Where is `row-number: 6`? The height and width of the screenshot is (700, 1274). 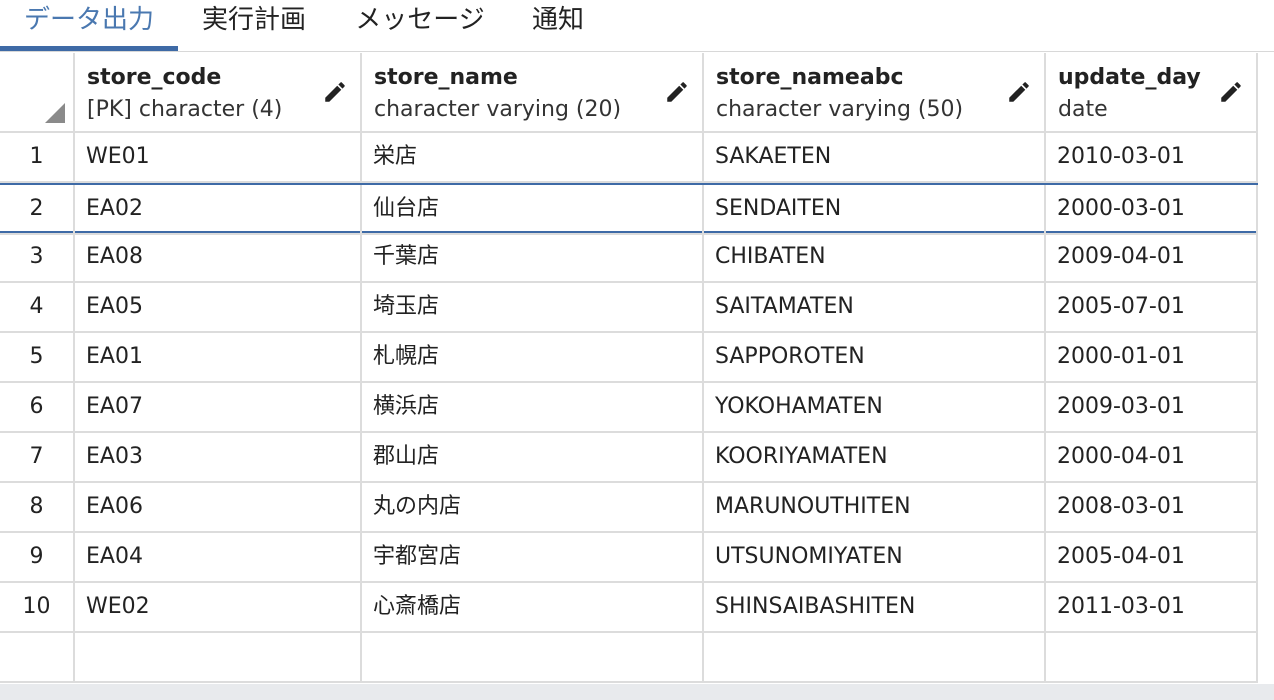
row-number: 6 is located at coordinates (37, 408).